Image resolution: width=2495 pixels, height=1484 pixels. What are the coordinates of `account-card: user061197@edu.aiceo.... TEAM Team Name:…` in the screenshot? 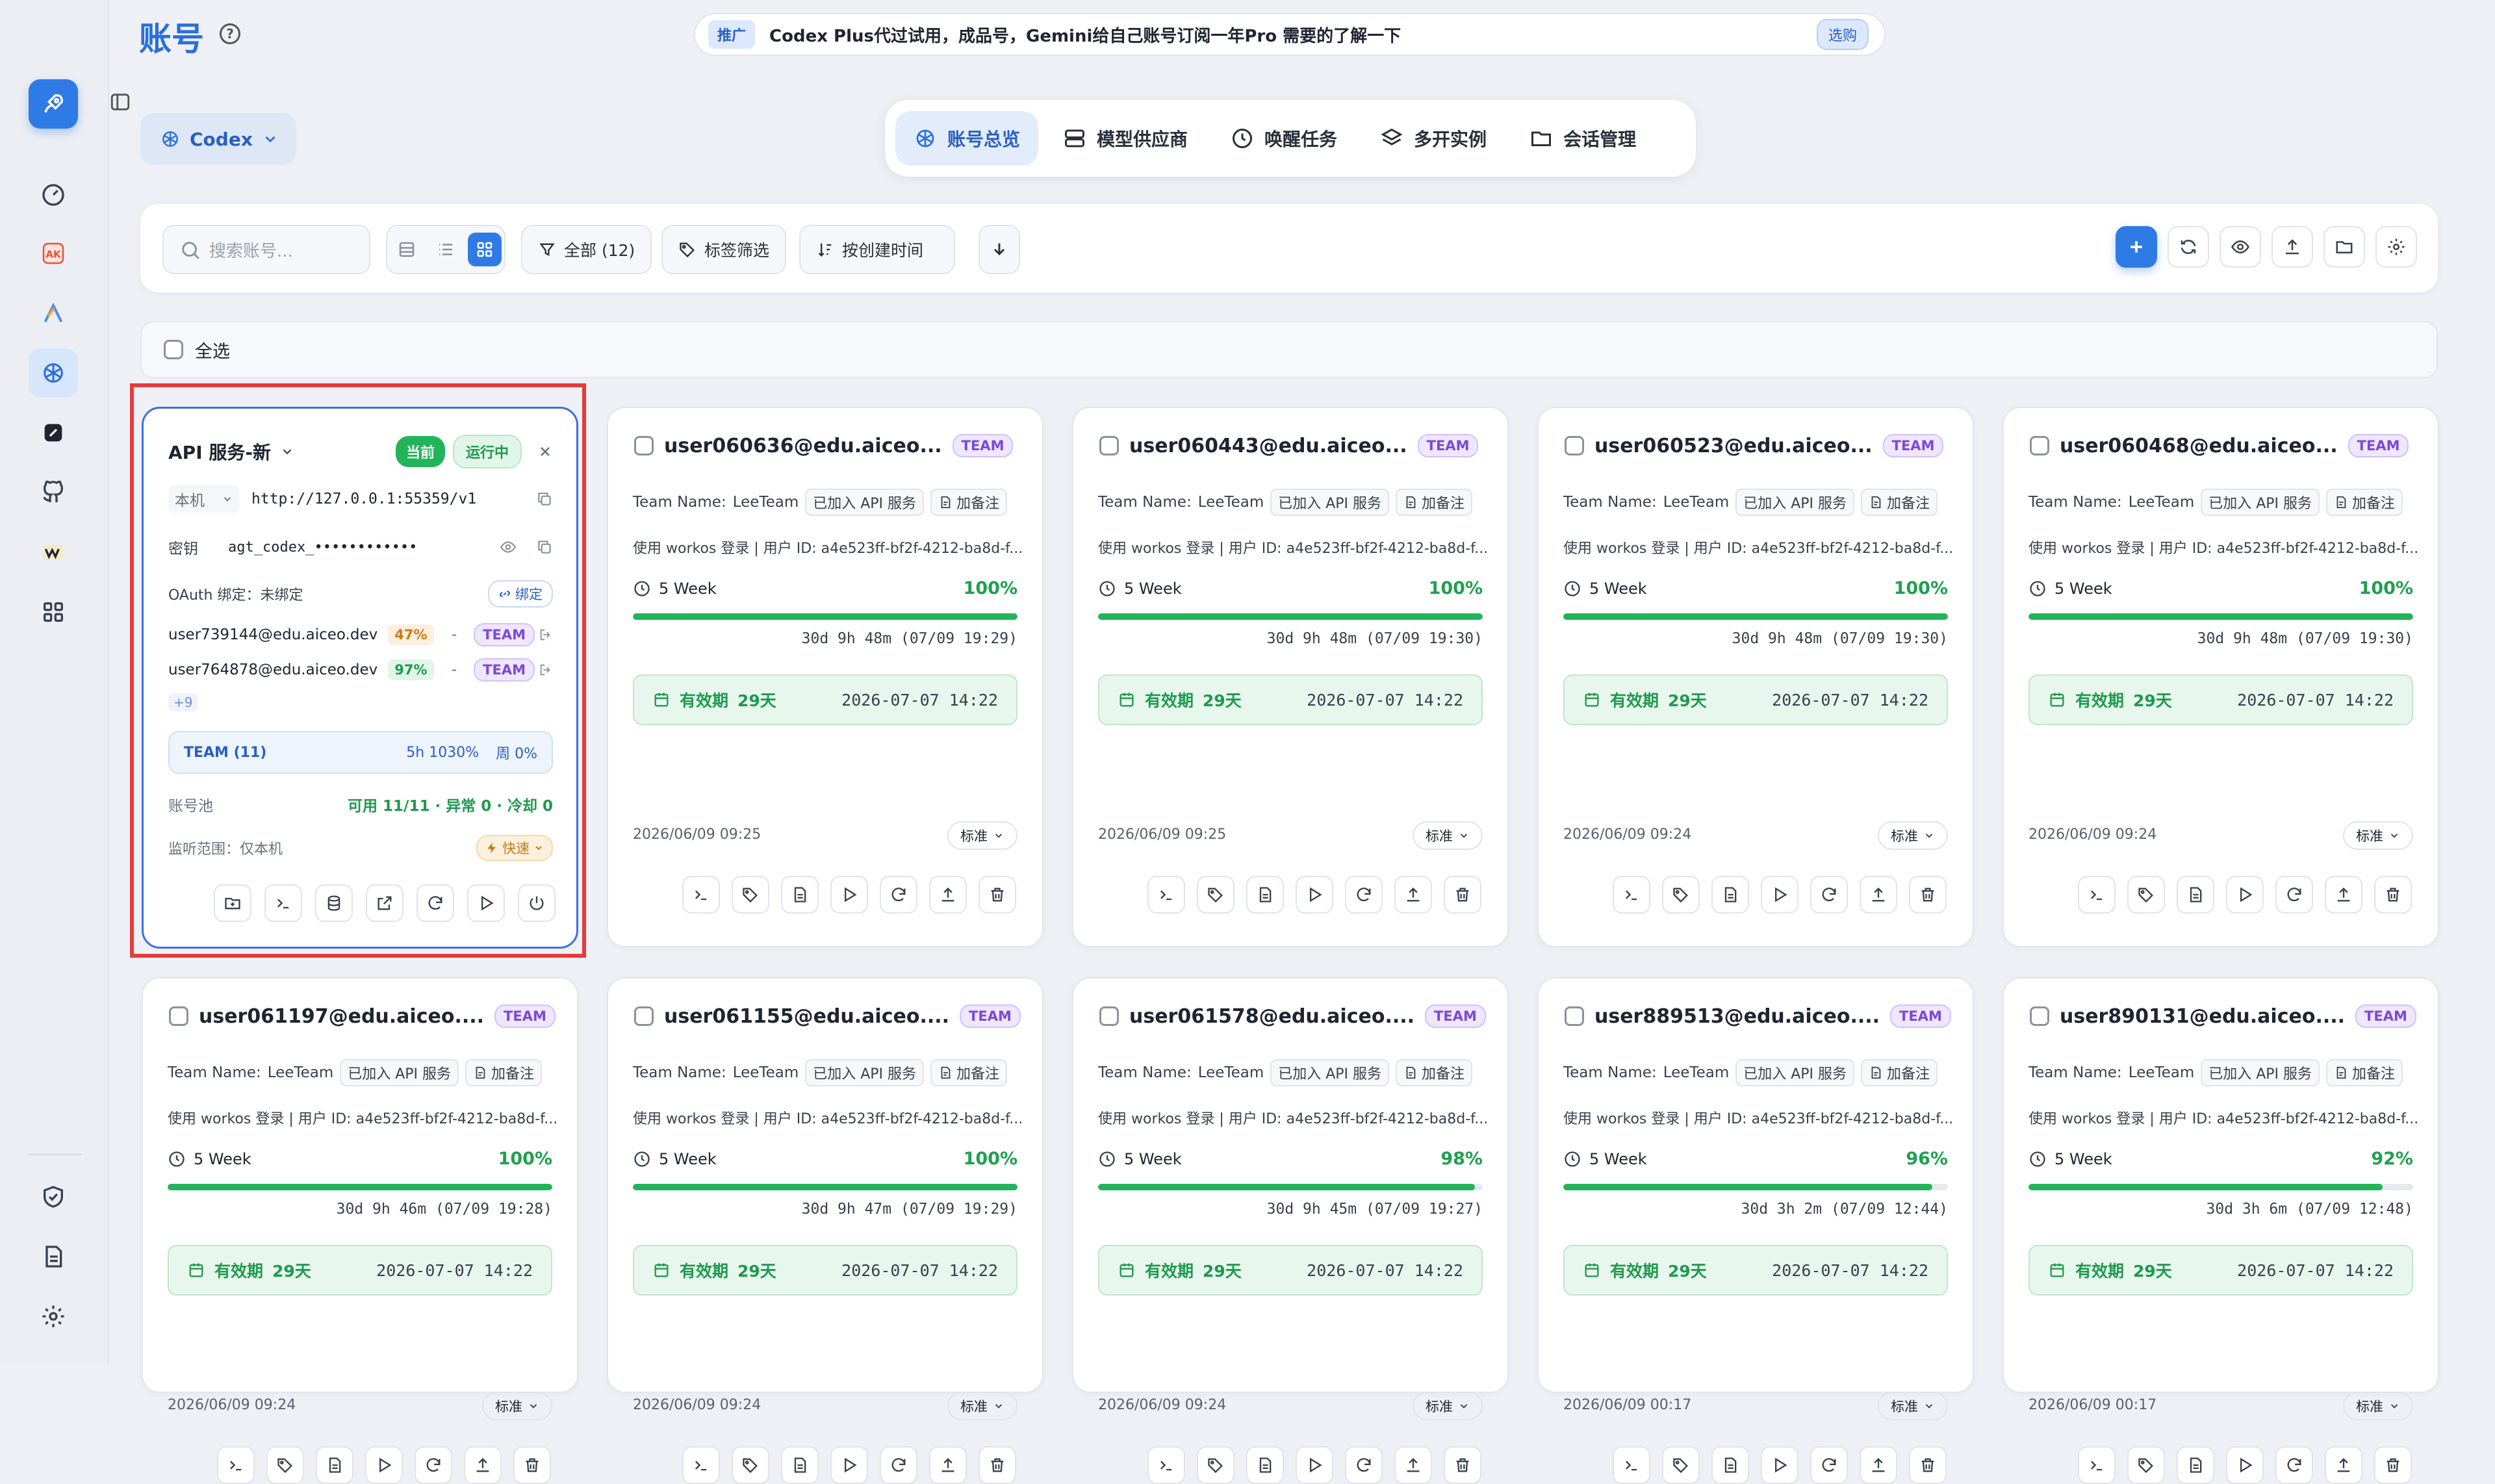 It's located at (360, 1231).